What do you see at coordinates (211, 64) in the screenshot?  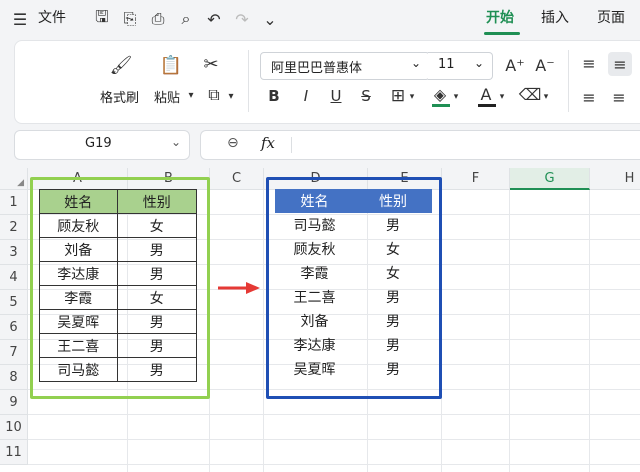 I see `cut-icon: ✂` at bounding box center [211, 64].